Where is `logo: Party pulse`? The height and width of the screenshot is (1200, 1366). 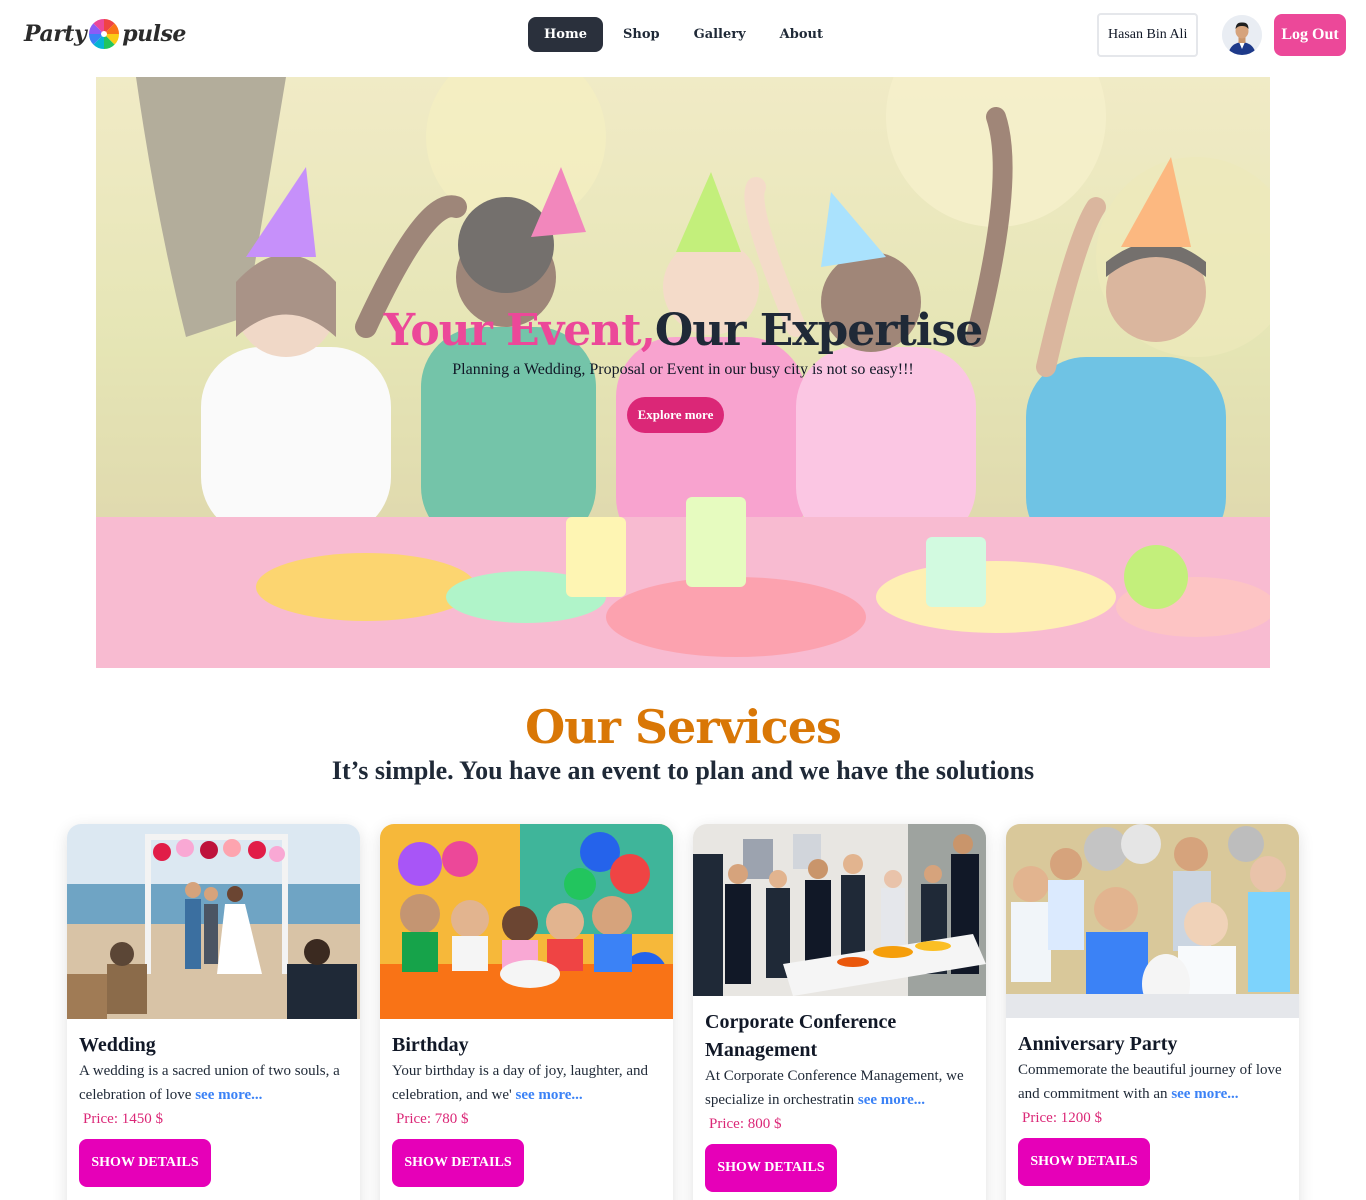
logo: Party pulse is located at coordinates (105, 34).